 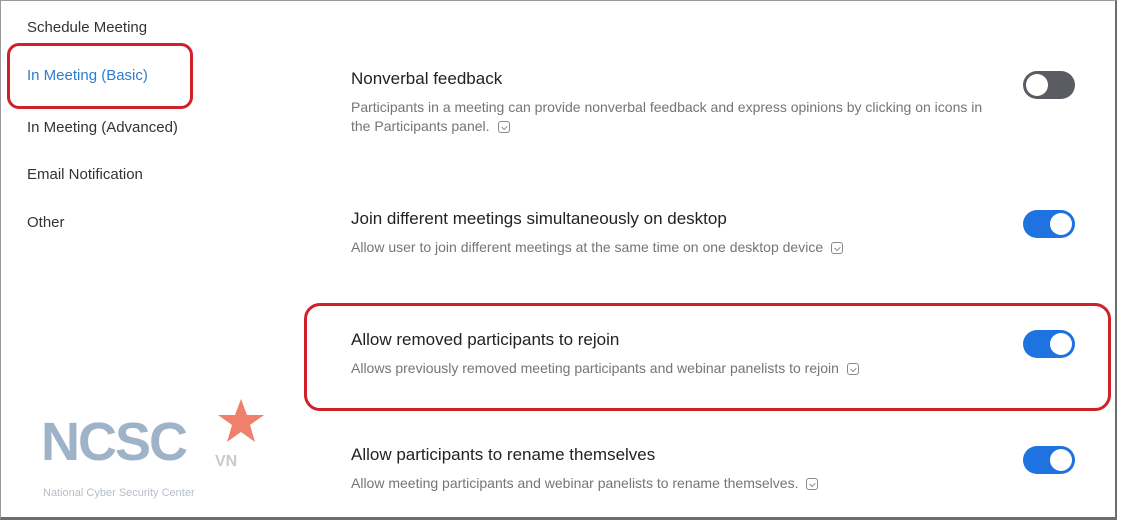 What do you see at coordinates (87, 27) in the screenshot?
I see `sidebar-item-schedule-meeting: Schedule Meeting` at bounding box center [87, 27].